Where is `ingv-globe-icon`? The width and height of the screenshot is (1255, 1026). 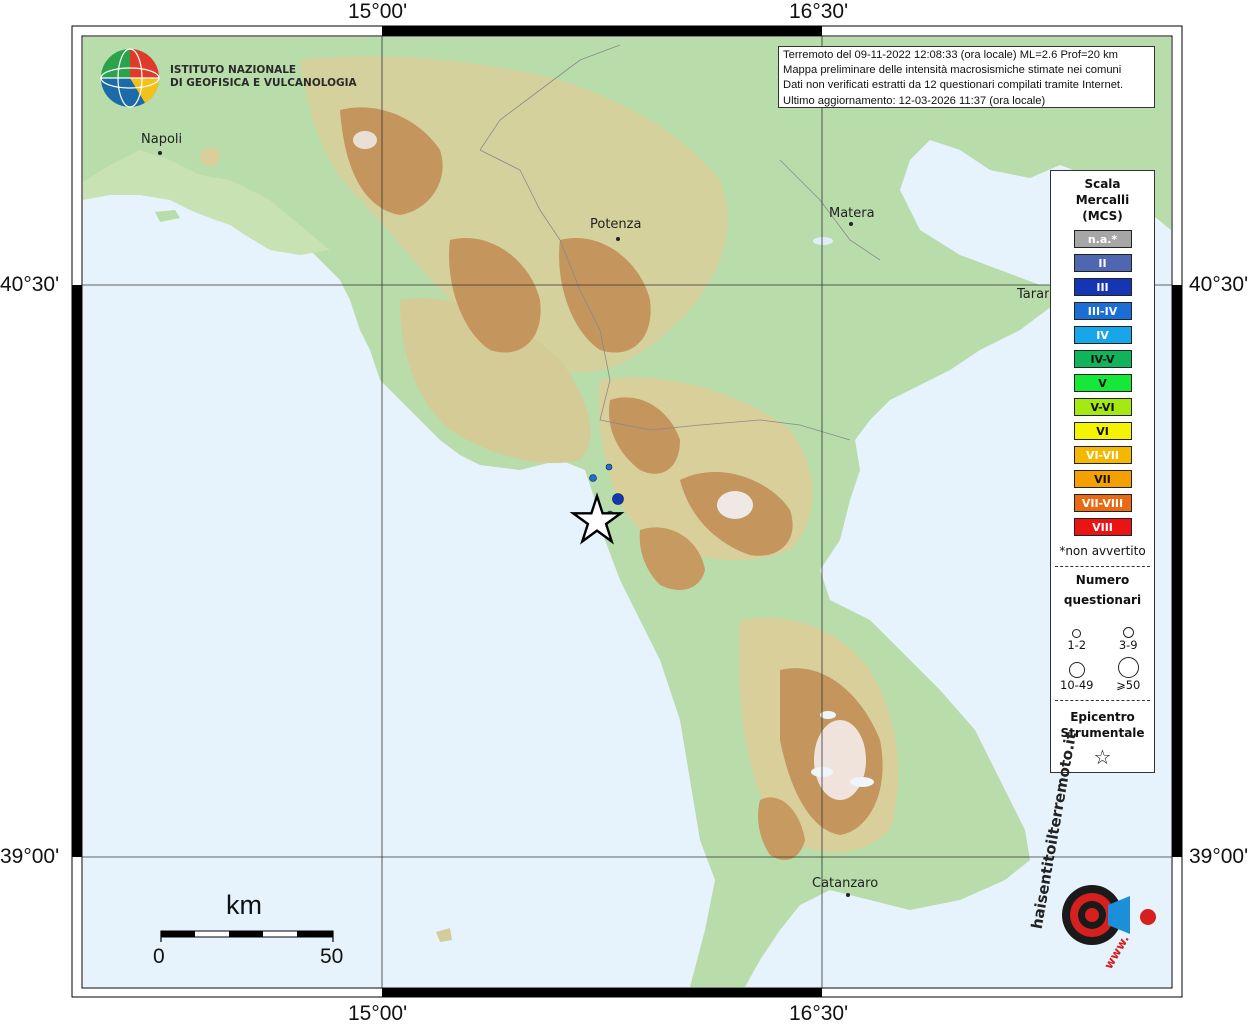 ingv-globe-icon is located at coordinates (130, 78).